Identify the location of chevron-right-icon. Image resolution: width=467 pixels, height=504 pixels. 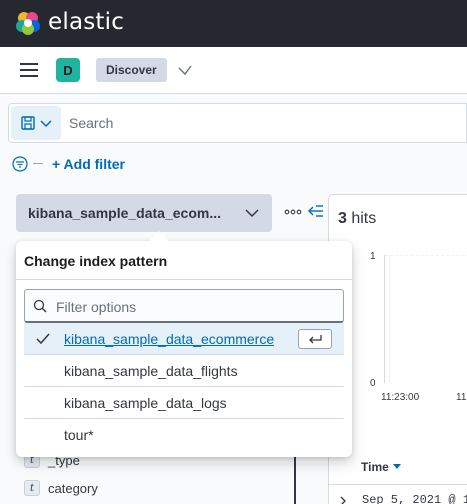
(343, 500).